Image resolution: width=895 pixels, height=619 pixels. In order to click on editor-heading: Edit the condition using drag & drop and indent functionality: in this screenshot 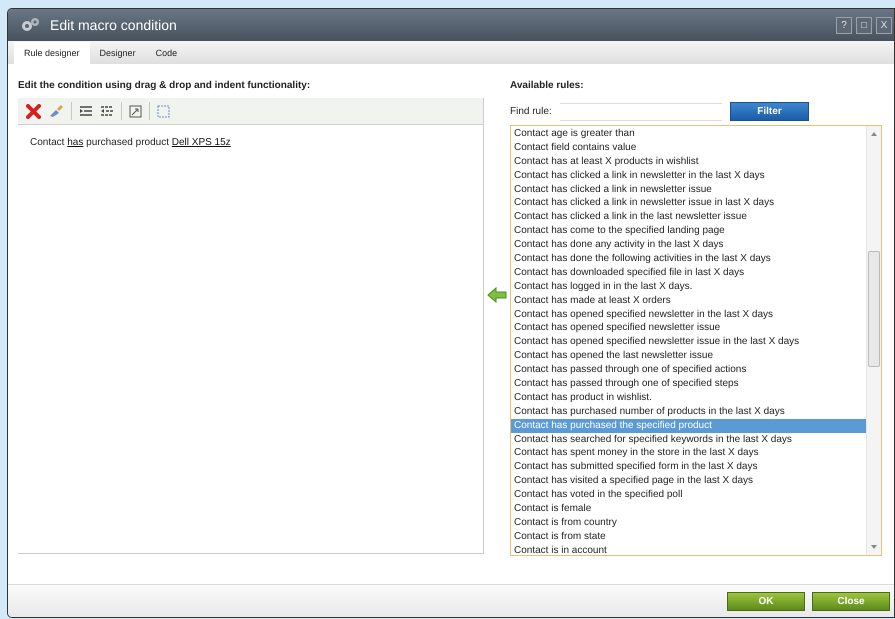, I will do `click(165, 86)`.